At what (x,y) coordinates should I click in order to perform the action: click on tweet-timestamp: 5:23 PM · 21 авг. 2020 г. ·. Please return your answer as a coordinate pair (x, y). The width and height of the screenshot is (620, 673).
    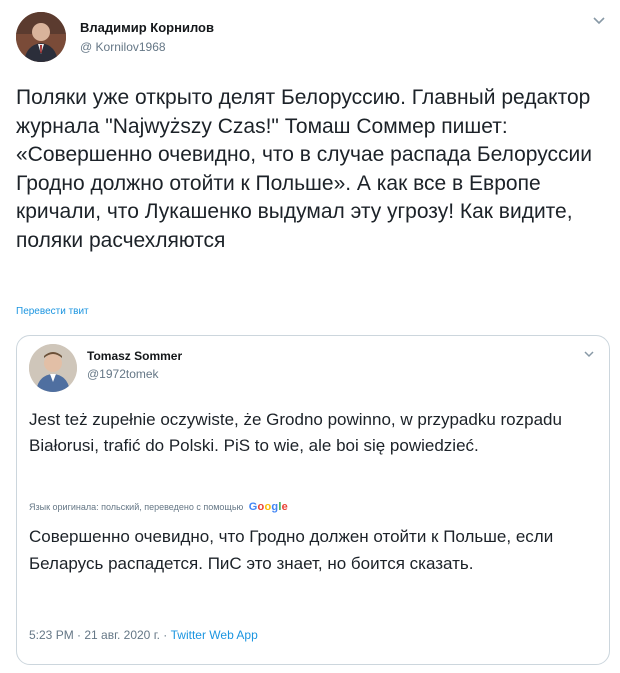
    Looking at the image, I should click on (98, 635).